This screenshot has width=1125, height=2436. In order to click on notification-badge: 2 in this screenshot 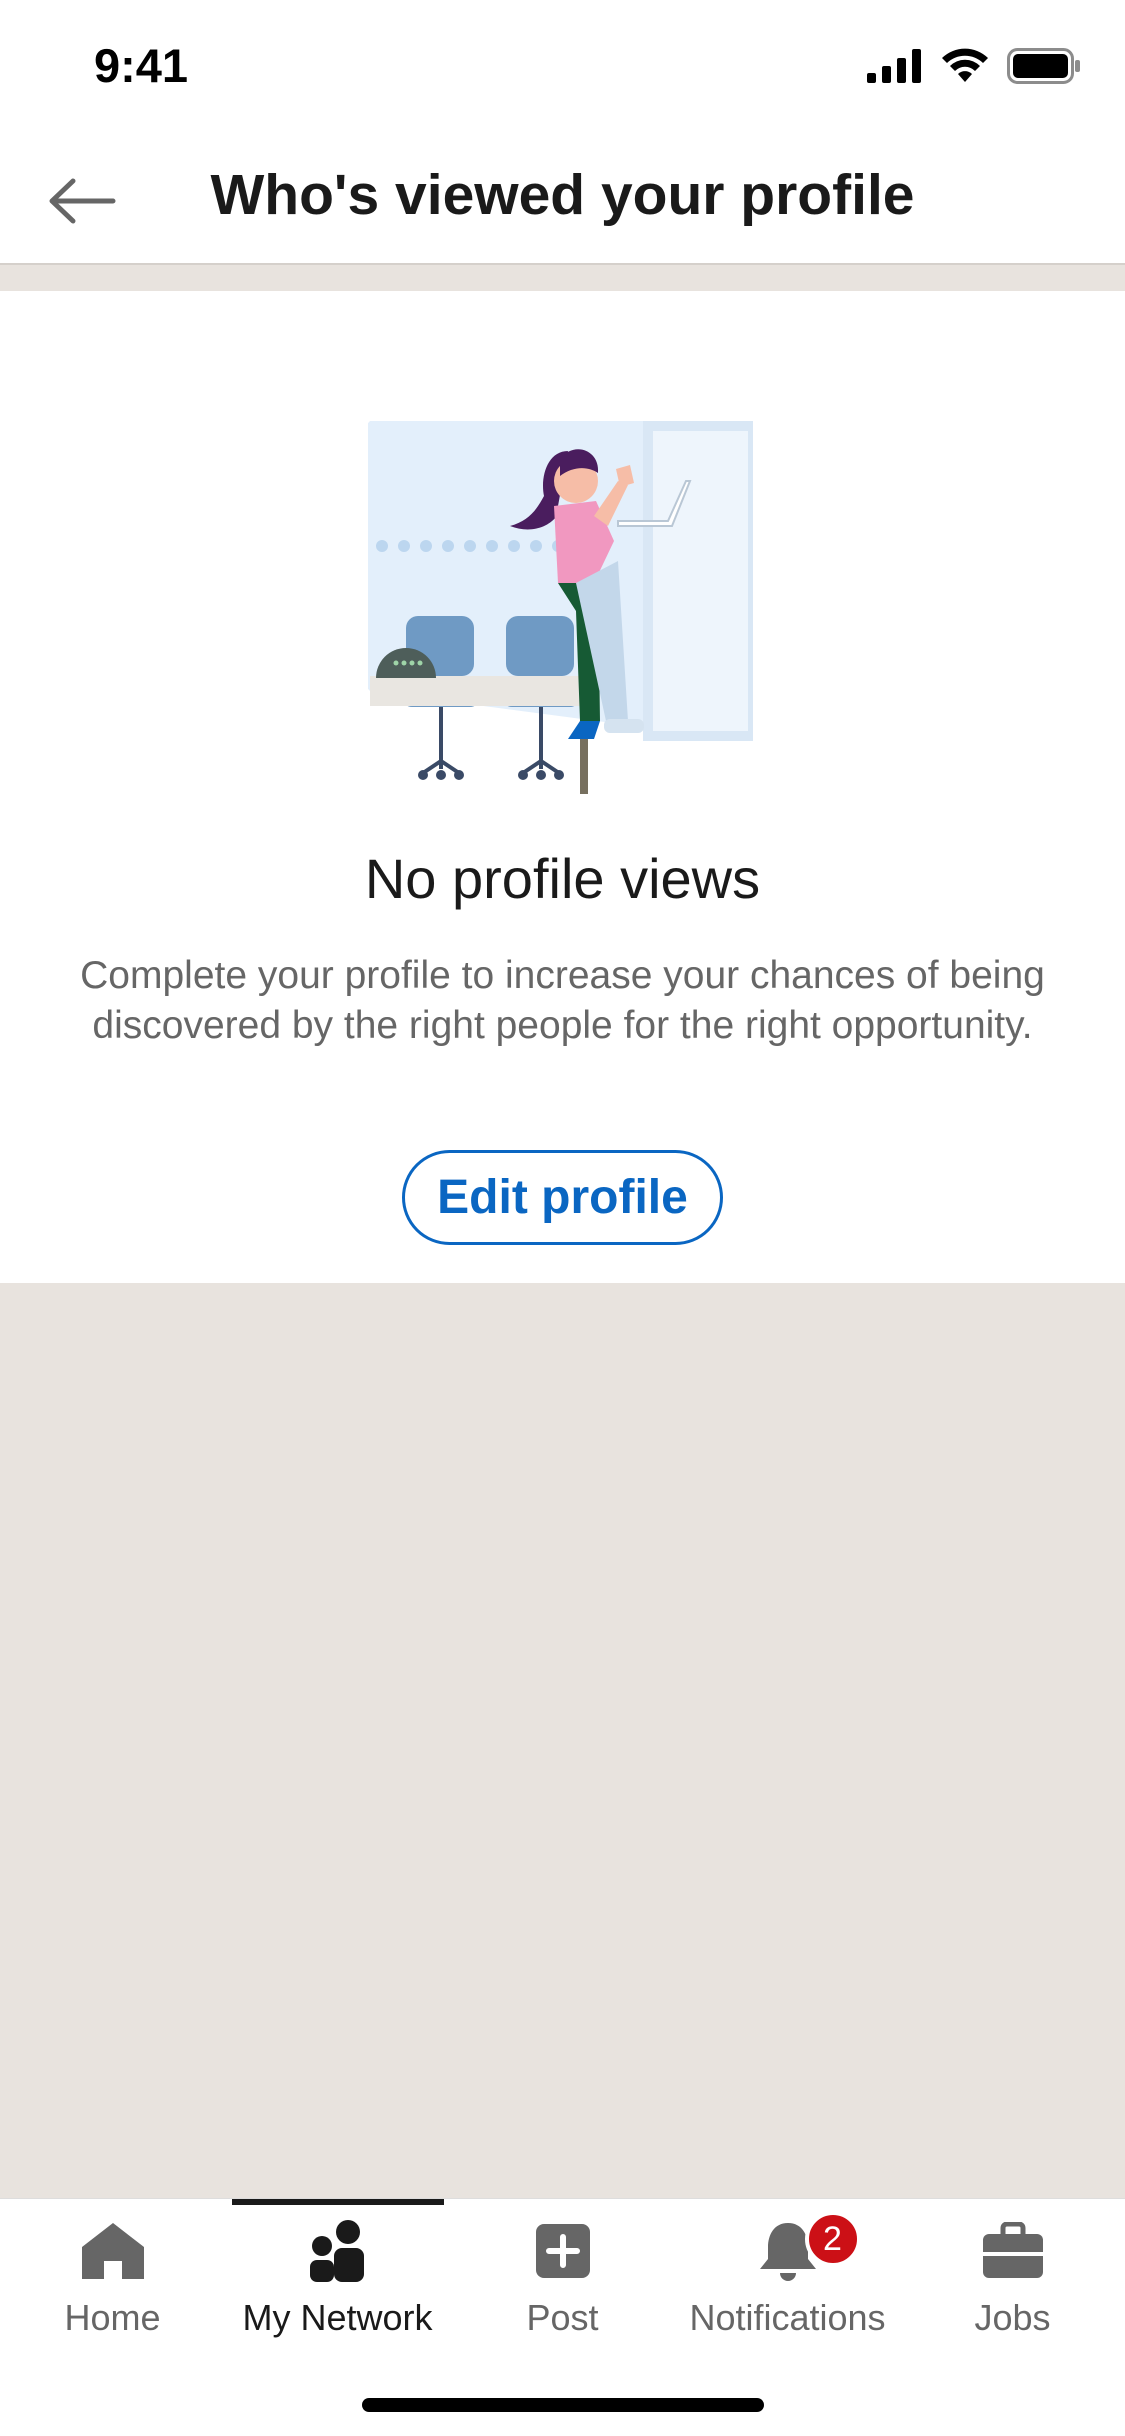, I will do `click(832, 2239)`.